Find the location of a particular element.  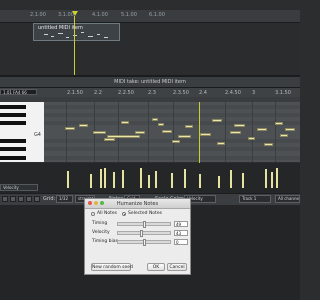

velocity-label: Velocity is located at coordinates (101, 232).